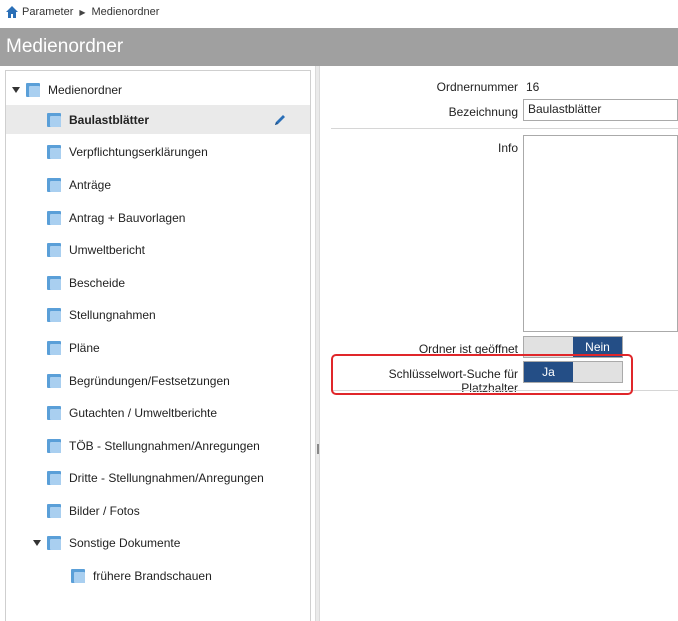 The height and width of the screenshot is (621, 678). What do you see at coordinates (109, 119) in the screenshot?
I see `tree-item-label: Baulastblätter` at bounding box center [109, 119].